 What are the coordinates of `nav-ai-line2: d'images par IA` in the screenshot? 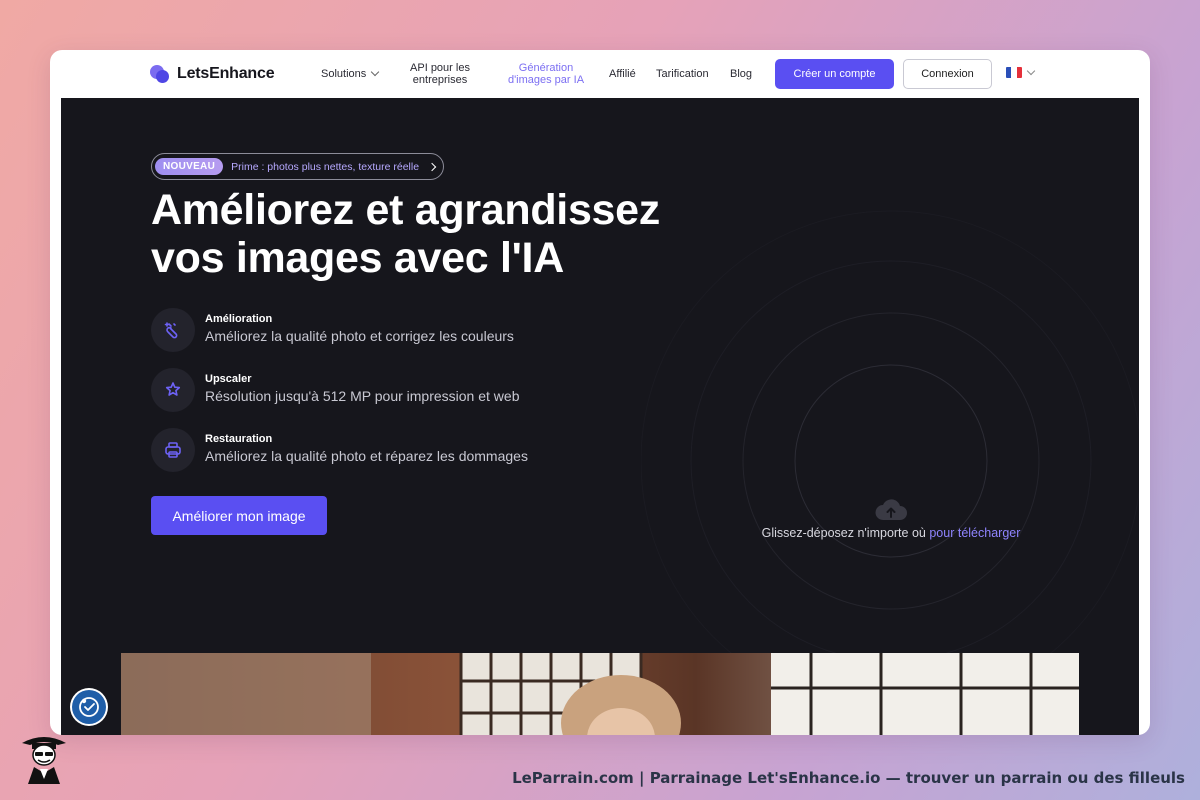 It's located at (546, 80).